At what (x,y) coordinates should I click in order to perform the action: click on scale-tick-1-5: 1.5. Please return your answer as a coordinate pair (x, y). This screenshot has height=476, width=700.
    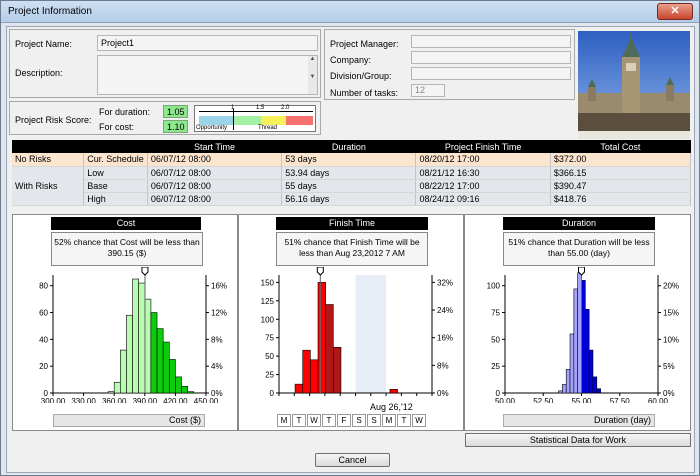
    Looking at the image, I should click on (260, 108).